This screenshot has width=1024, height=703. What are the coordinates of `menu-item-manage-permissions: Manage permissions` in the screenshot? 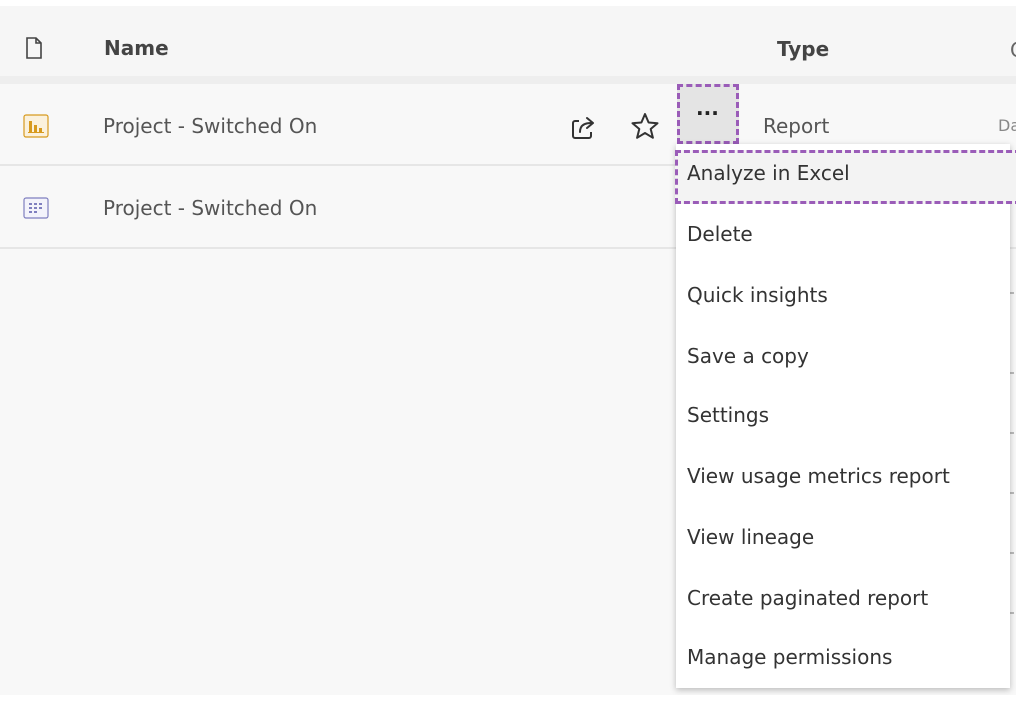 It's located at (843, 659).